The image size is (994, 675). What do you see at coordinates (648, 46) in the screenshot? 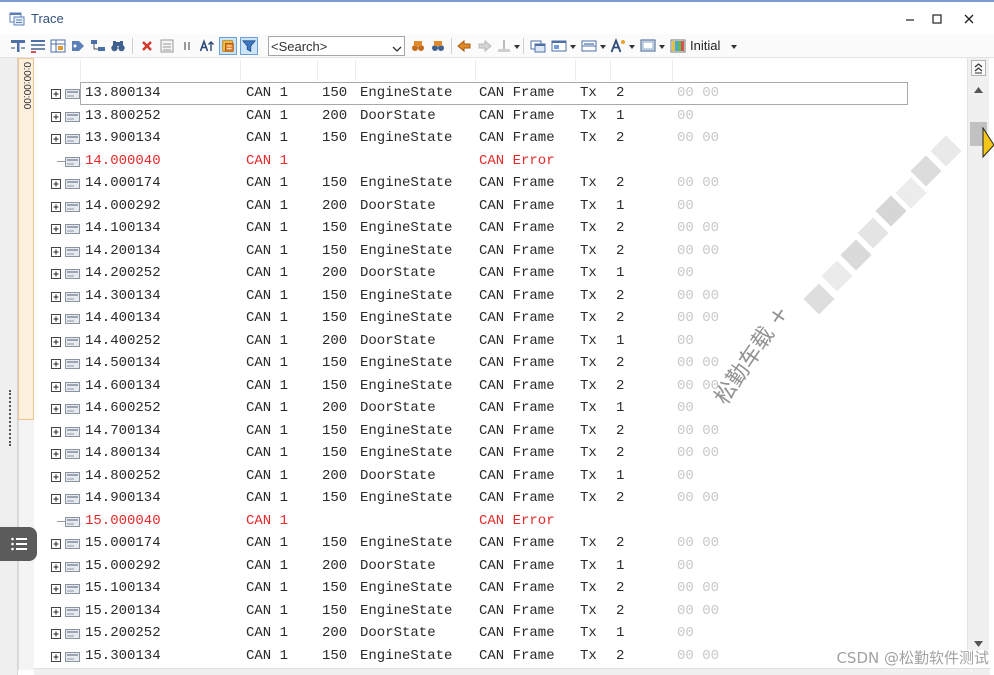
I see `display-icon` at bounding box center [648, 46].